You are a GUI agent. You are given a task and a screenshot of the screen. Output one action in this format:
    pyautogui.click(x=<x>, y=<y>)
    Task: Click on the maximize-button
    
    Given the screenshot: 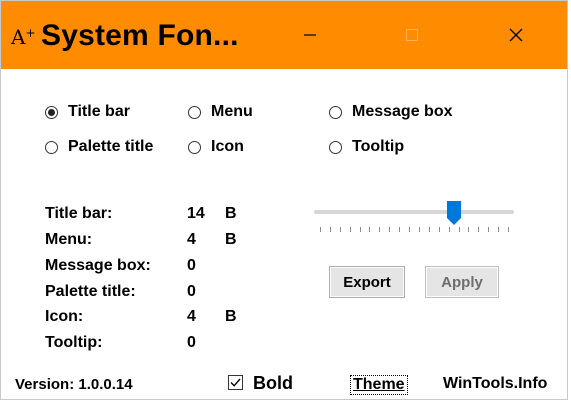 What is the action you would take?
    pyautogui.click(x=412, y=35)
    